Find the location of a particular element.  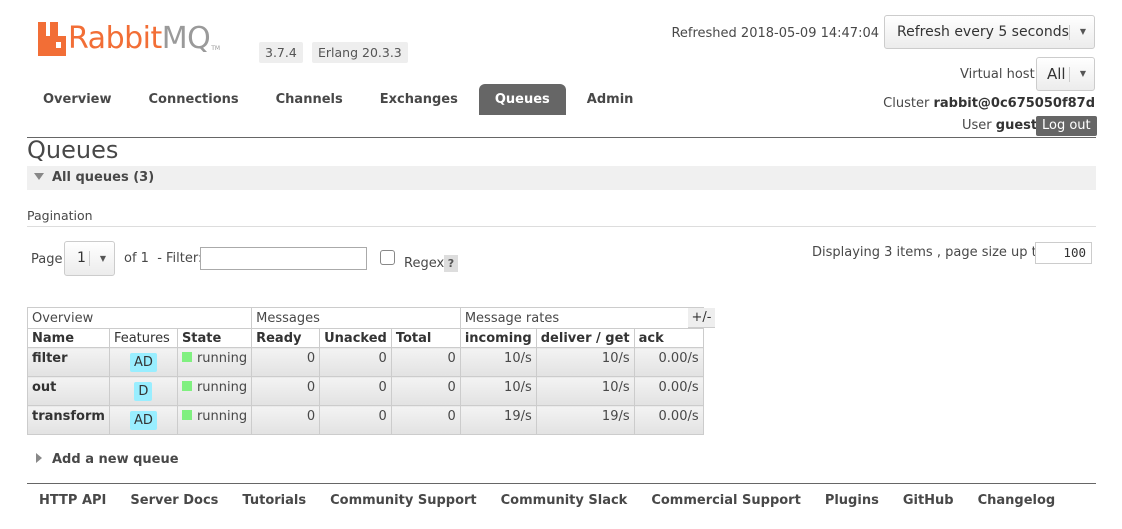

column-header-unacked: Unacked is located at coordinates (355, 338).